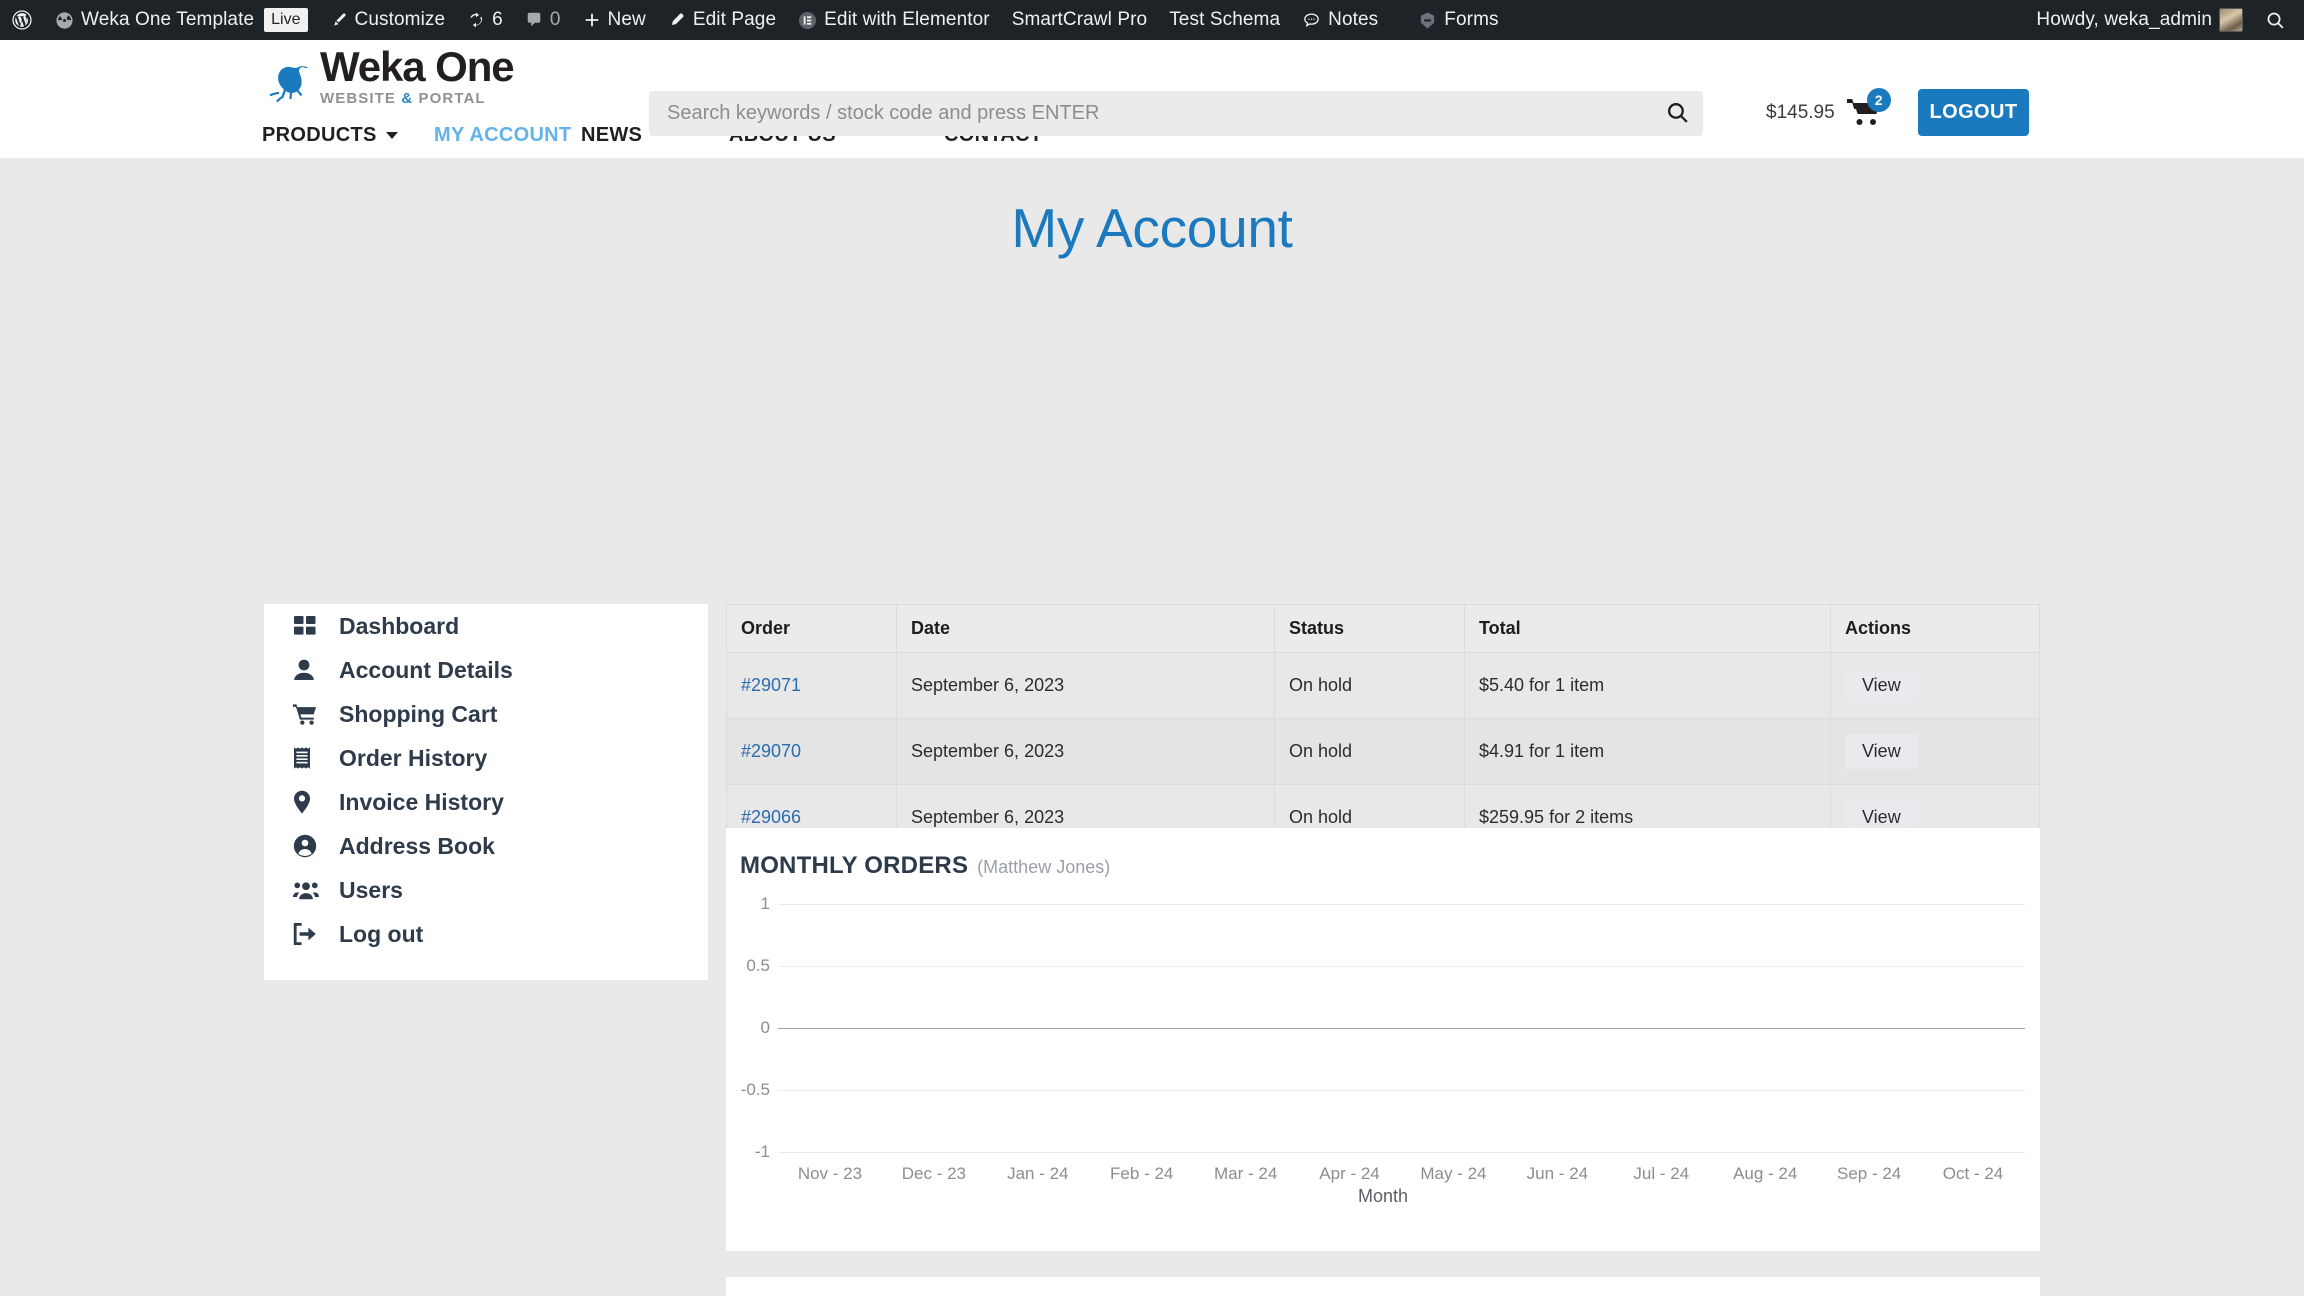 The width and height of the screenshot is (2304, 1296). Describe the element at coordinates (1224, 20) in the screenshot. I see `adminbar-test-schema: Test Schema` at that location.